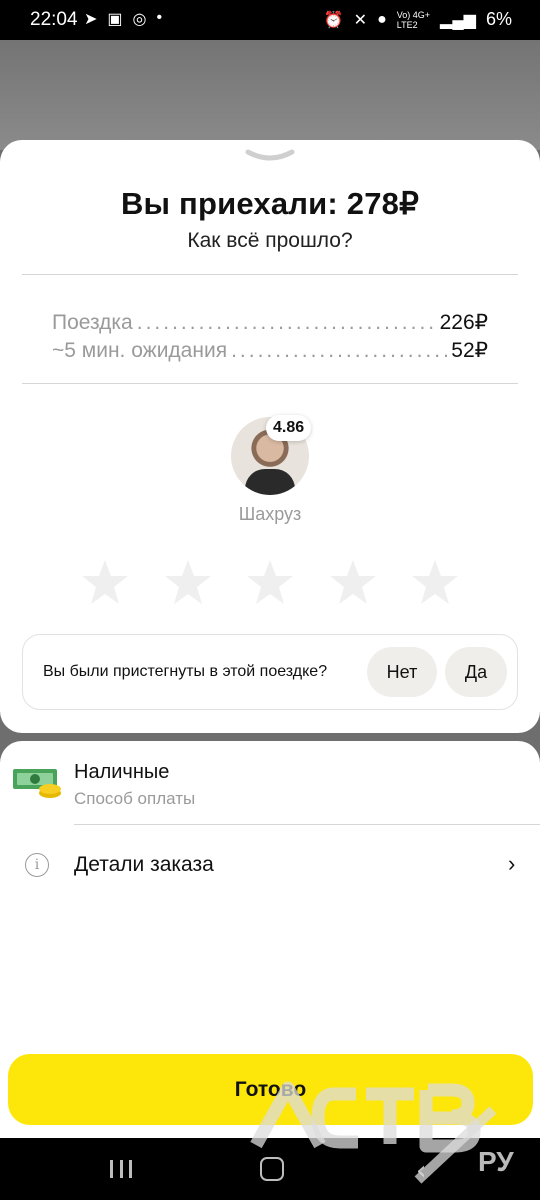 This screenshot has height=1201, width=540. What do you see at coordinates (469, 350) in the screenshot?
I see `fare-value: 52₽` at bounding box center [469, 350].